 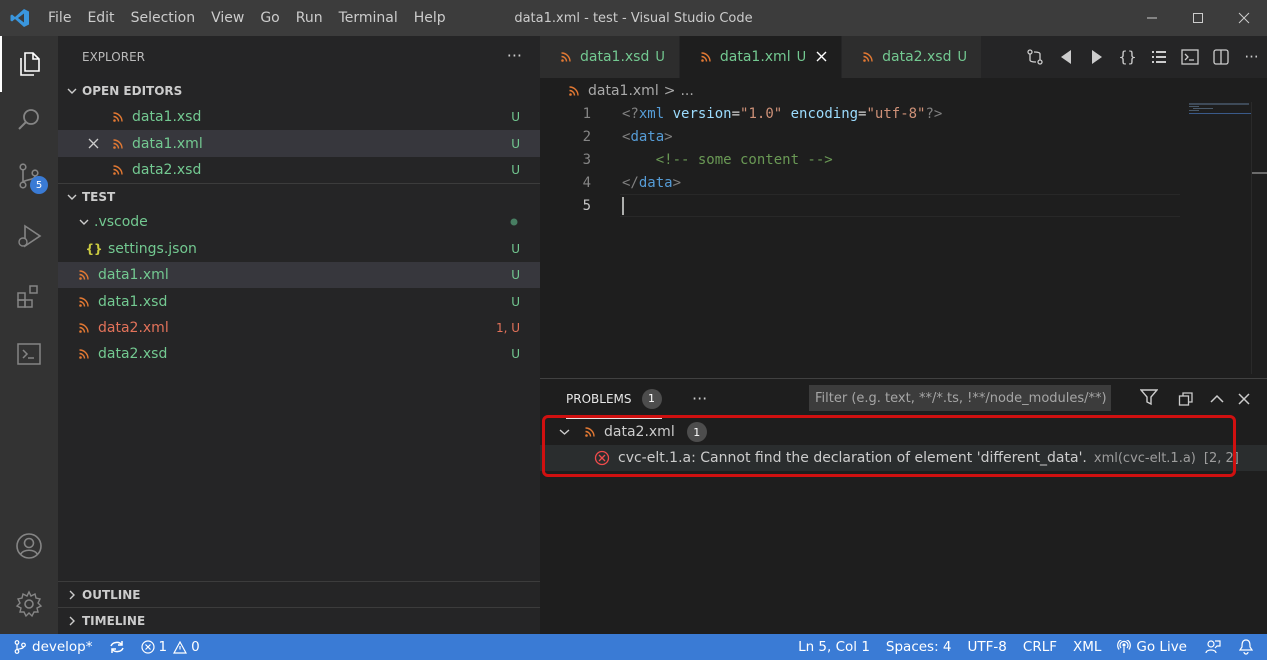 What do you see at coordinates (1127, 57) in the screenshot?
I see `braces-icon: {}` at bounding box center [1127, 57].